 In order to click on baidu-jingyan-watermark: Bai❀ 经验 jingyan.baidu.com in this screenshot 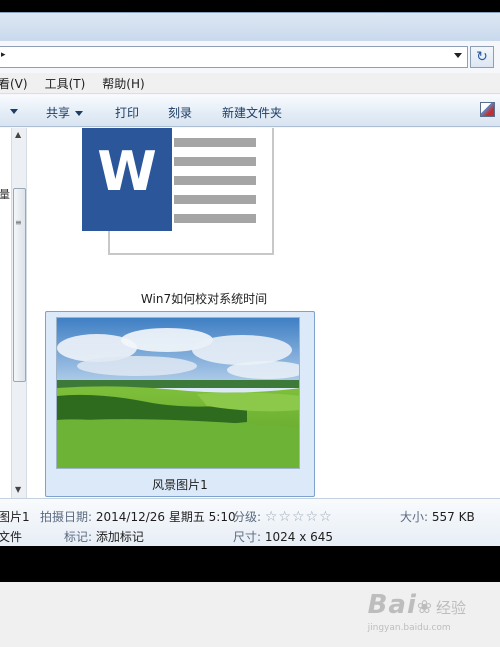, I will do `click(416, 611)`.